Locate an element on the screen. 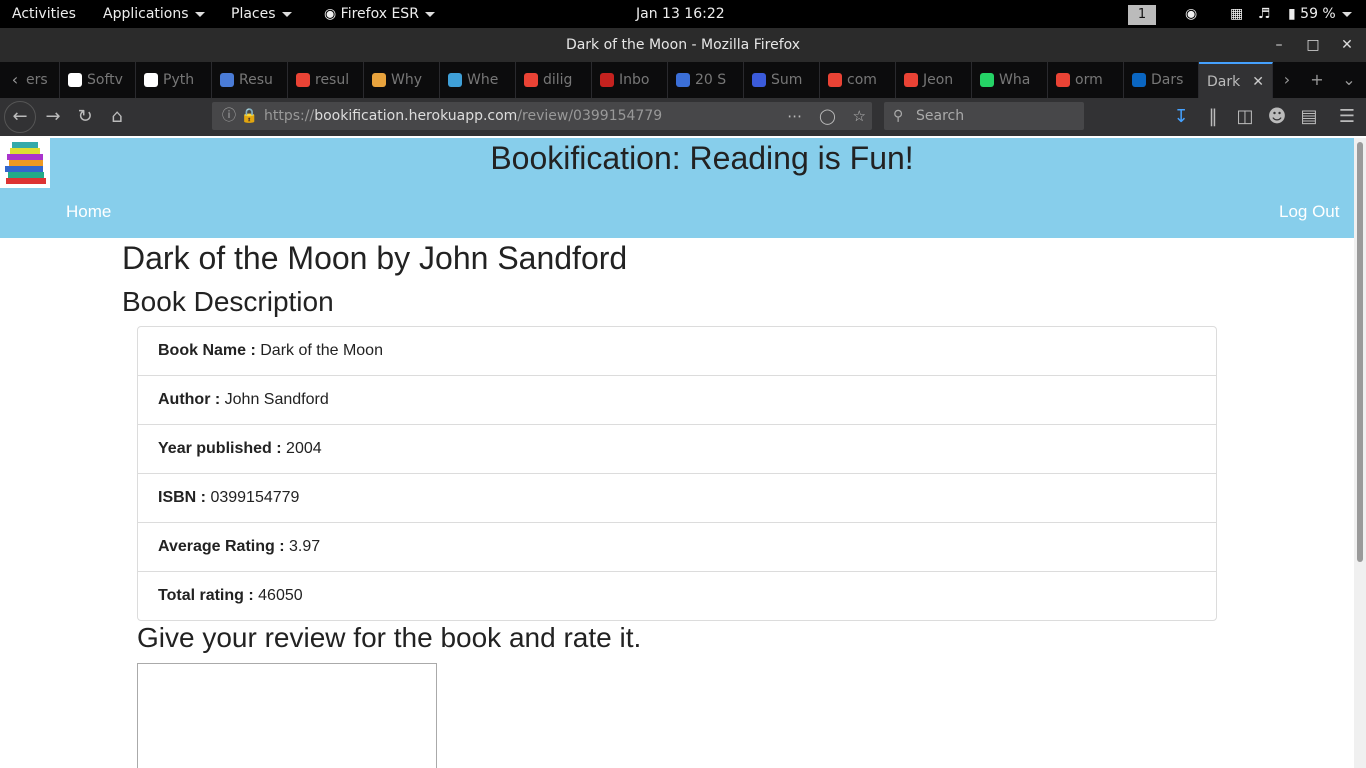  detail-label: Total rating : is located at coordinates (206, 595).